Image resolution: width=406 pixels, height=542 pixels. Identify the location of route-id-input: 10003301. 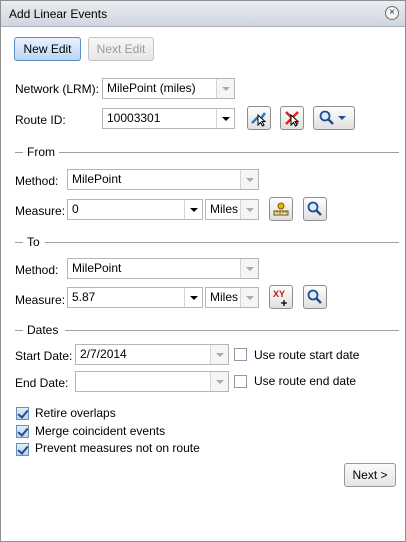
(168, 118).